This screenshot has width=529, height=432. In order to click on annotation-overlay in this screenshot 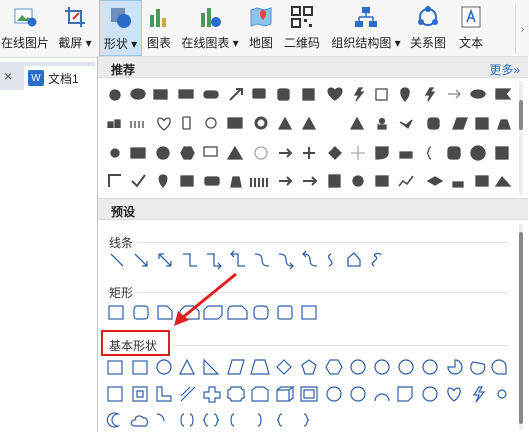, I will do `click(205, 299)`.